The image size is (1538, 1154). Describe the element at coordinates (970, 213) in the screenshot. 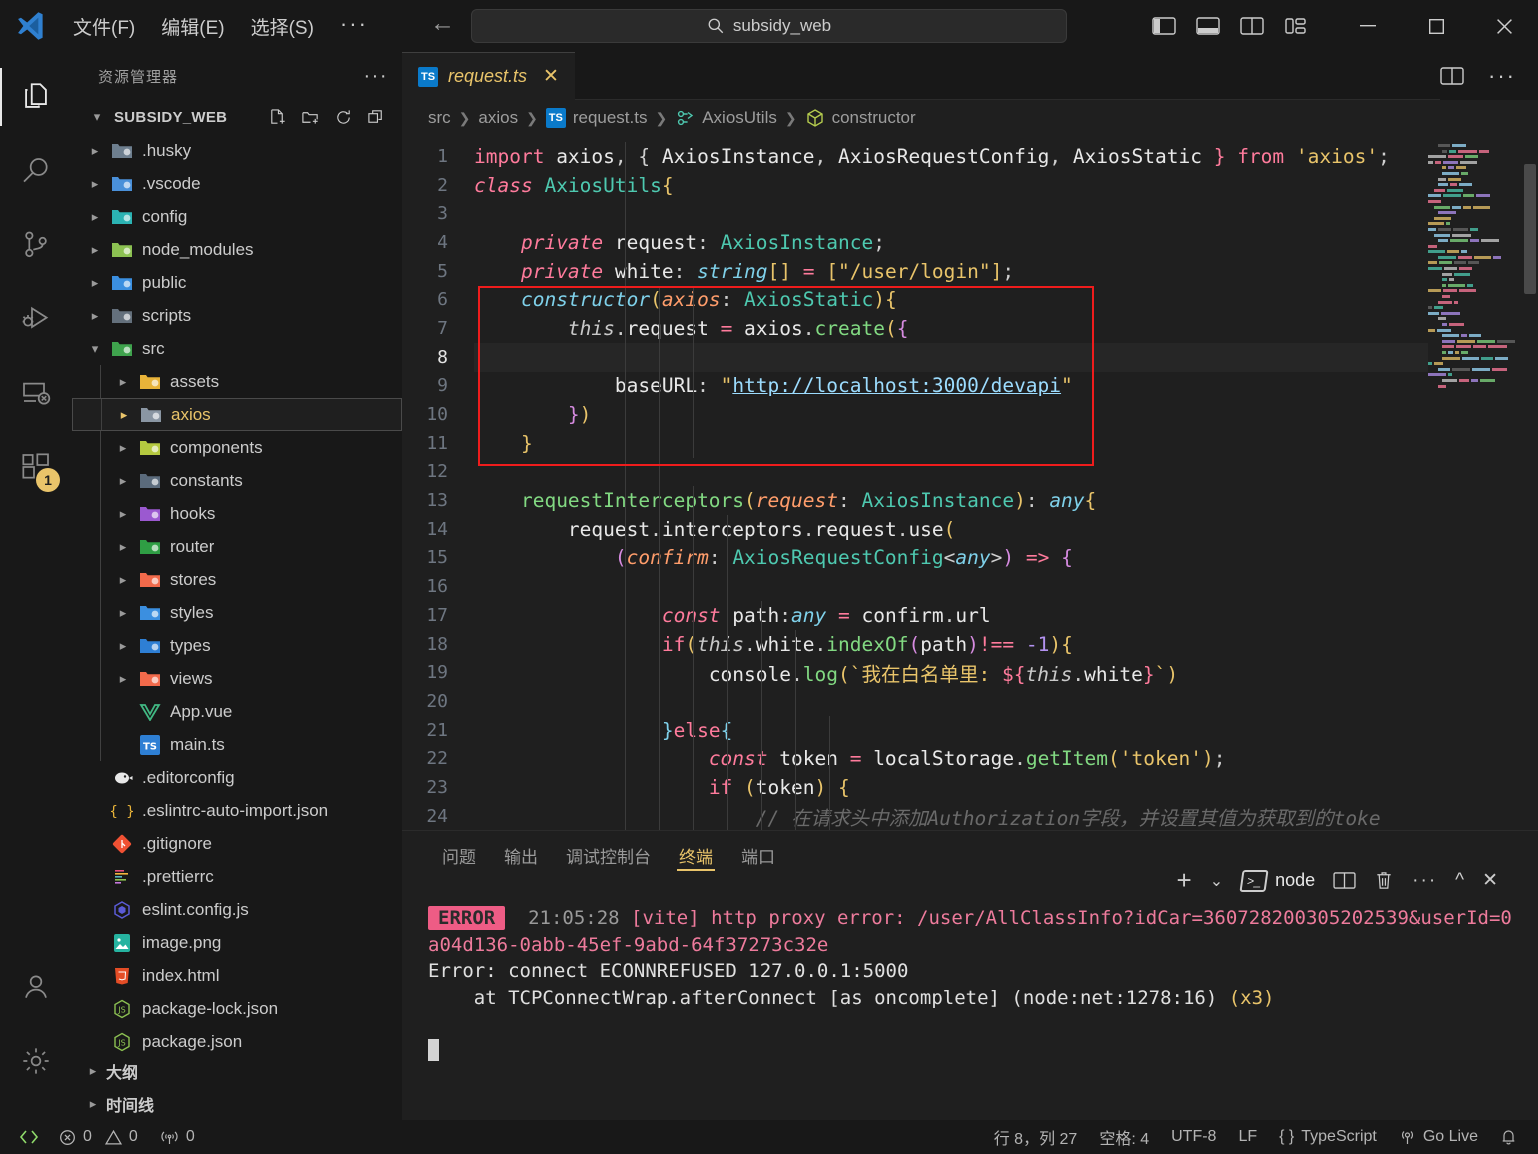

I see `code-line: 3` at that location.